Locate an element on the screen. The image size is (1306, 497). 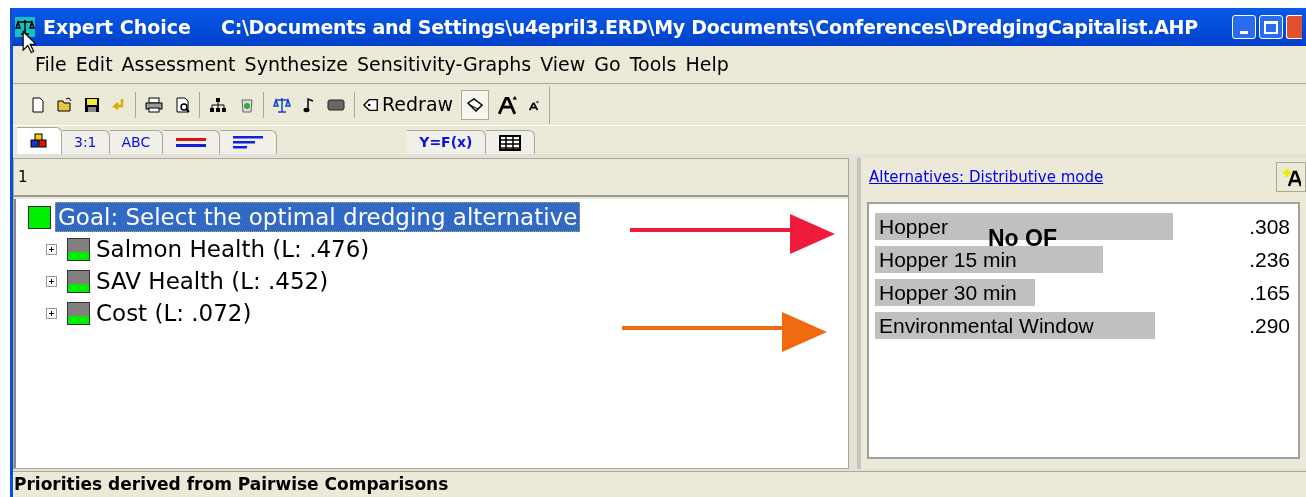
view-tab: 3:1 is located at coordinates (86, 142).